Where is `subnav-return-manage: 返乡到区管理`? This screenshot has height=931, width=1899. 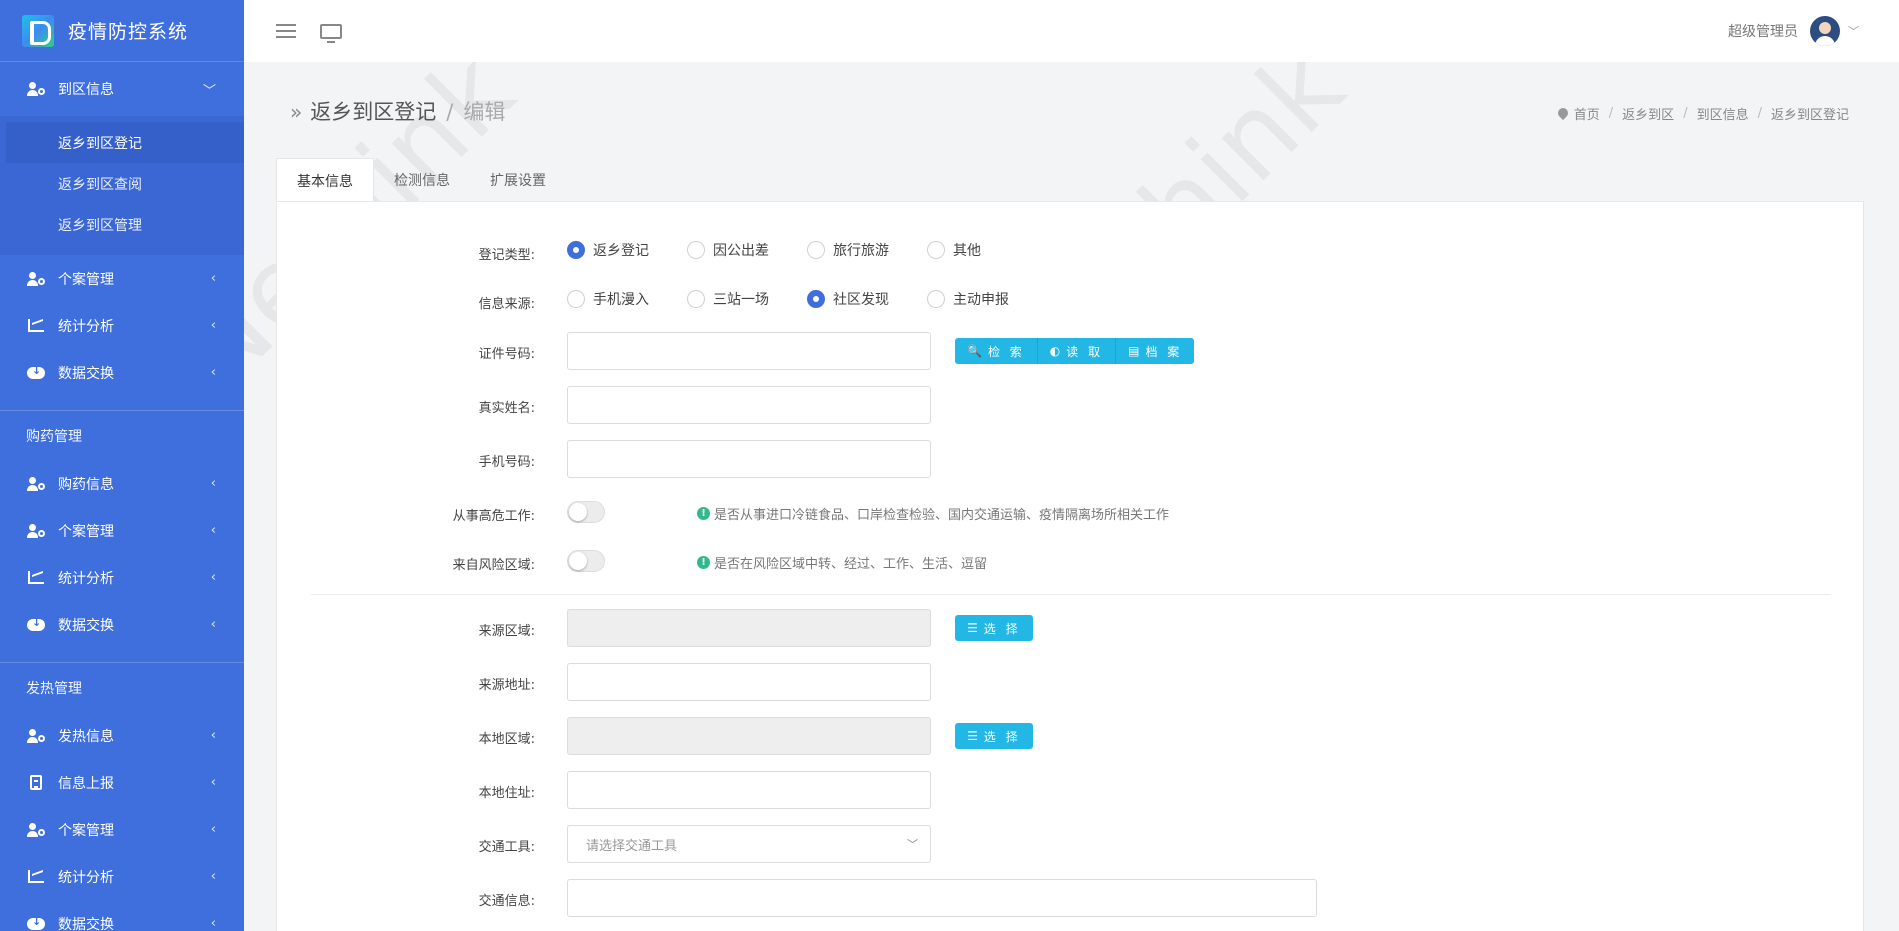 subnav-return-manage: 返乡到区管理 is located at coordinates (122, 224).